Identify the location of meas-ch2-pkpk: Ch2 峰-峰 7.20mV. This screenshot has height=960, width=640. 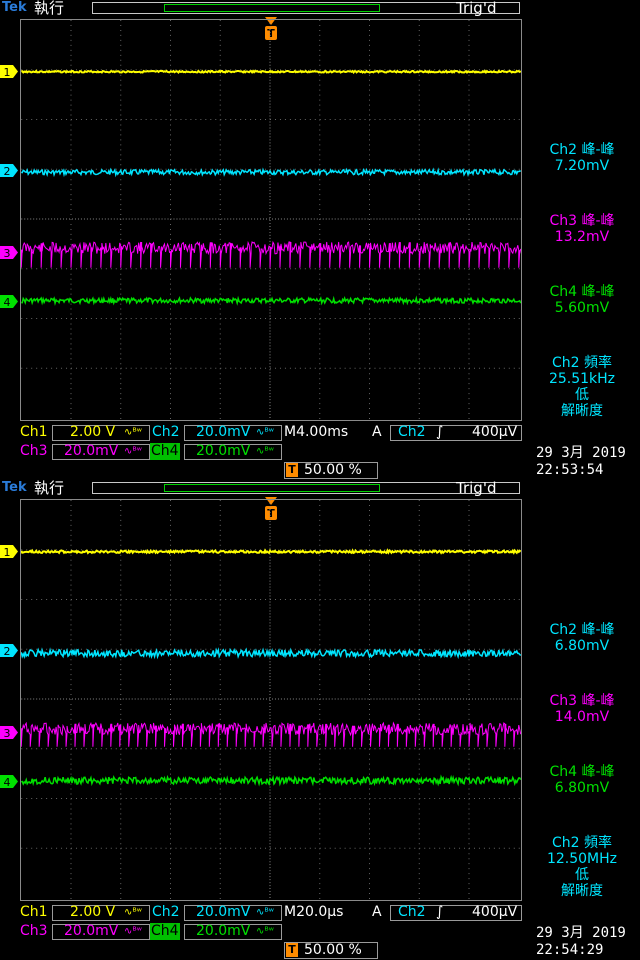
(582, 158).